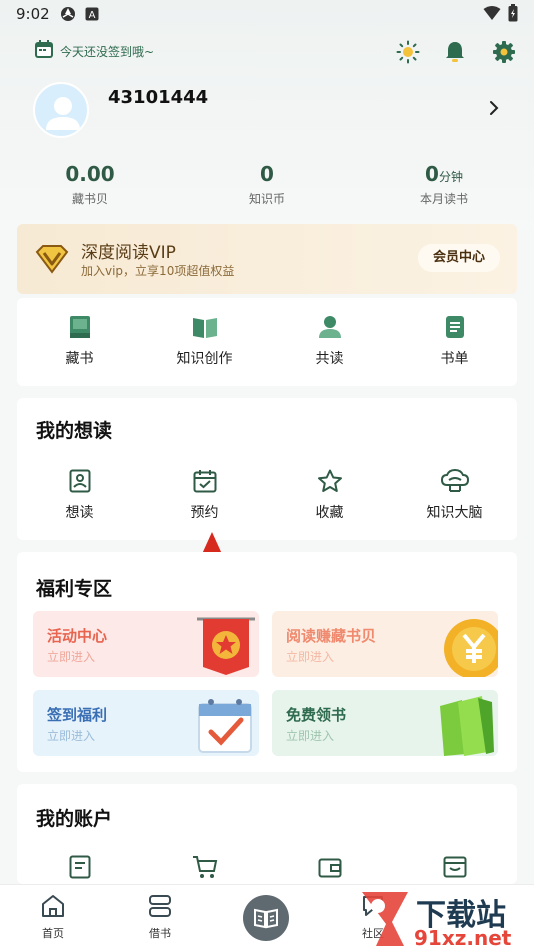  Describe the element at coordinates (454, 481) in the screenshot. I see `brain-cloud-icon` at that location.